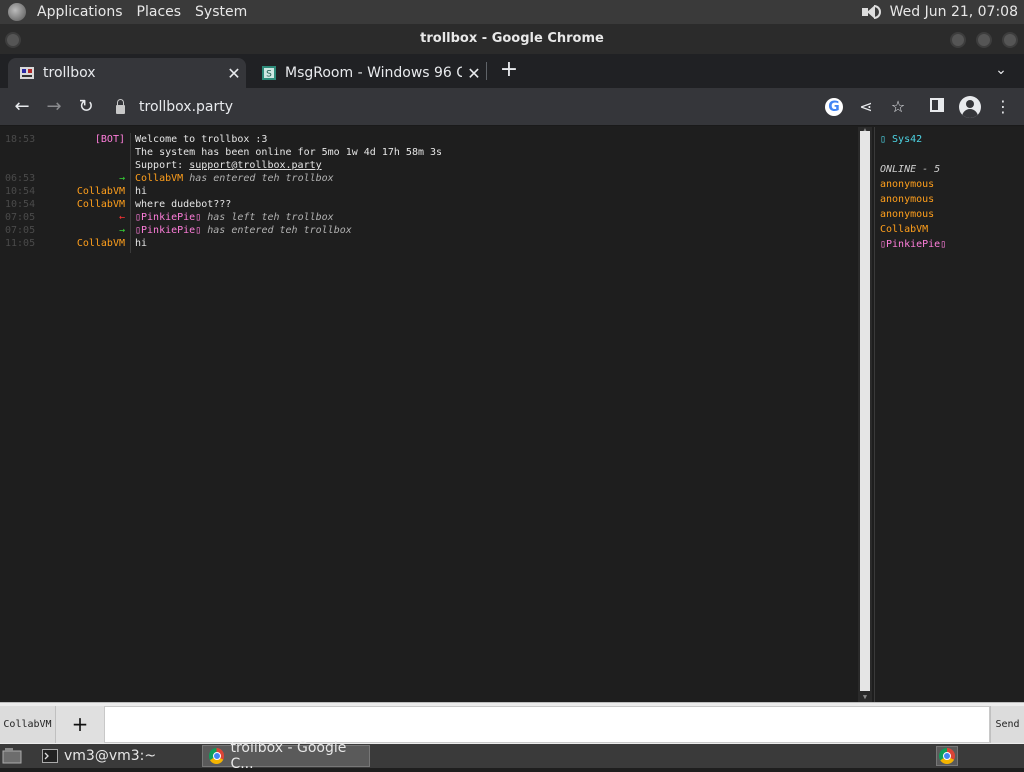 The height and width of the screenshot is (772, 1024). I want to click on lock-icon, so click(120, 106).